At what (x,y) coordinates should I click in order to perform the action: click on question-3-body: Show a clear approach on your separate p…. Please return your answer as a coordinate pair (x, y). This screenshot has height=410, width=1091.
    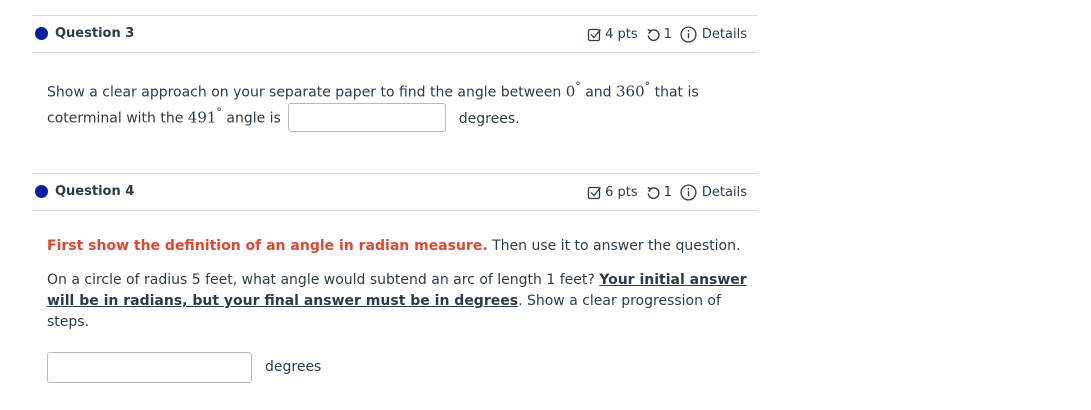
    Looking at the image, I should click on (397, 103).